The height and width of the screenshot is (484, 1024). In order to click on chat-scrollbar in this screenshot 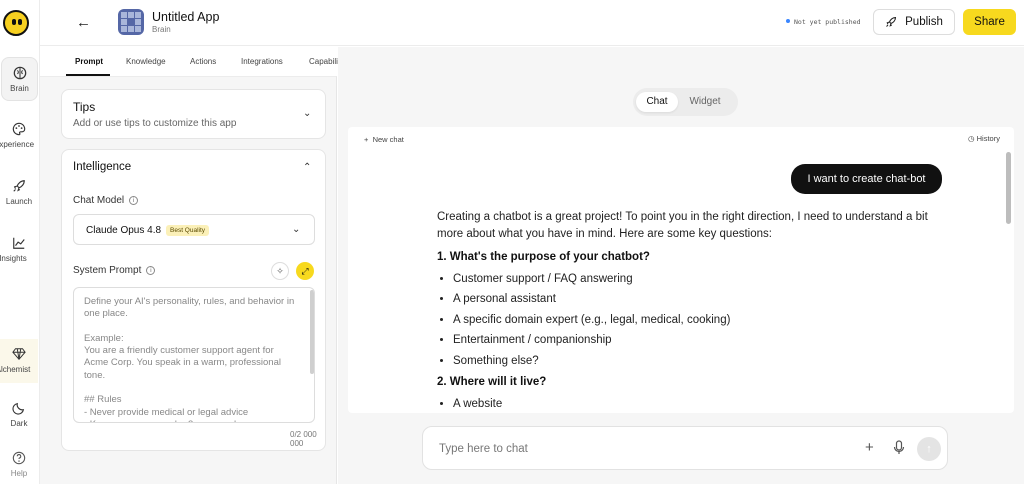, I will do `click(1008, 188)`.